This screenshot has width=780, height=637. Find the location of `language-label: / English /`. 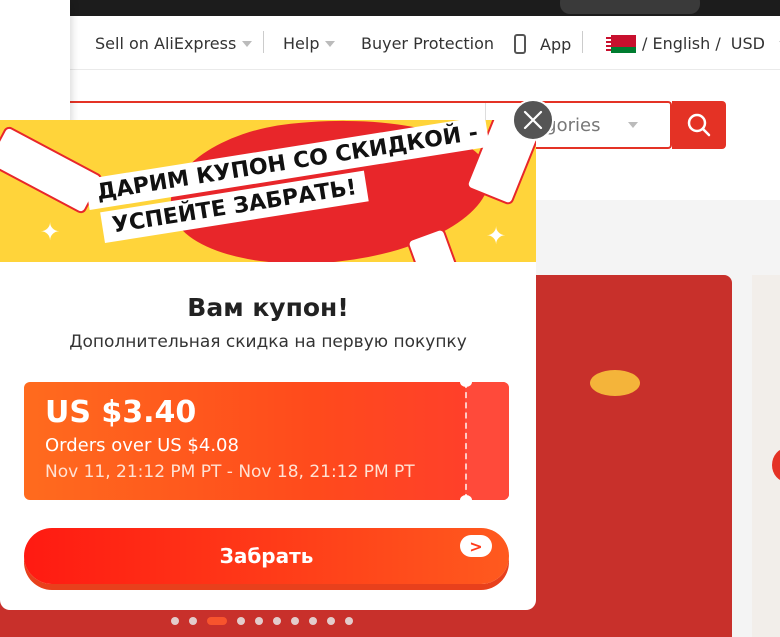

language-label: / English / is located at coordinates (681, 43).